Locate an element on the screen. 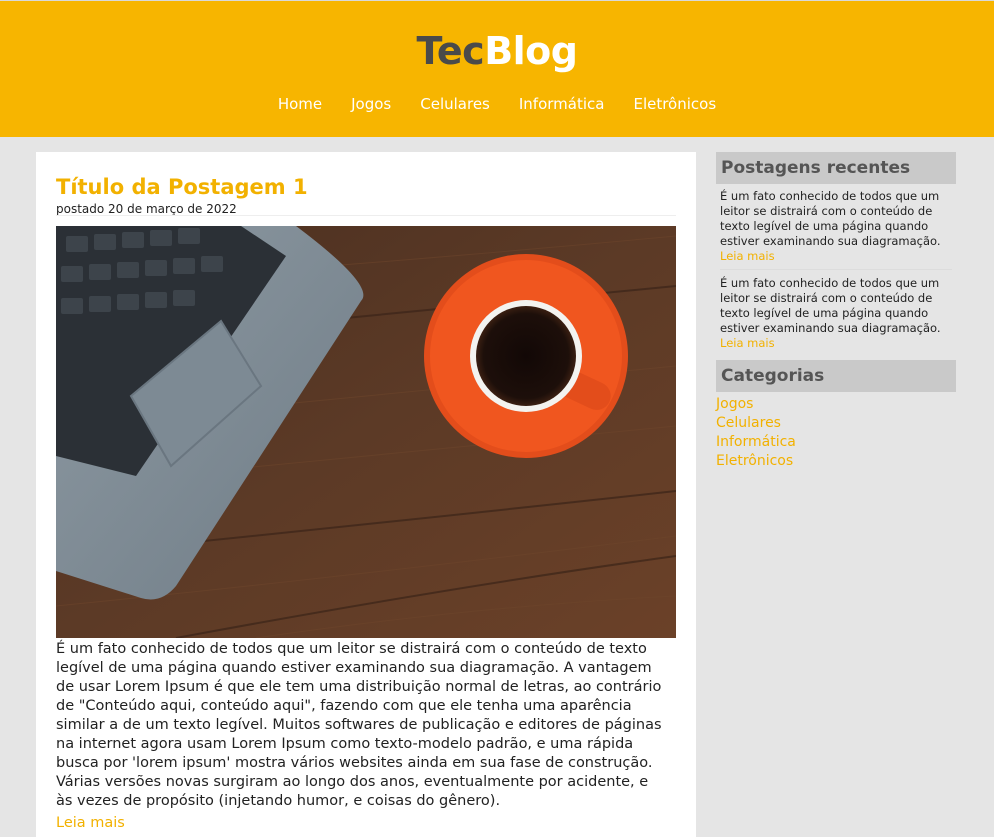 This screenshot has height=837, width=994. nav-eletronicos: Eletrônicos is located at coordinates (674, 104).